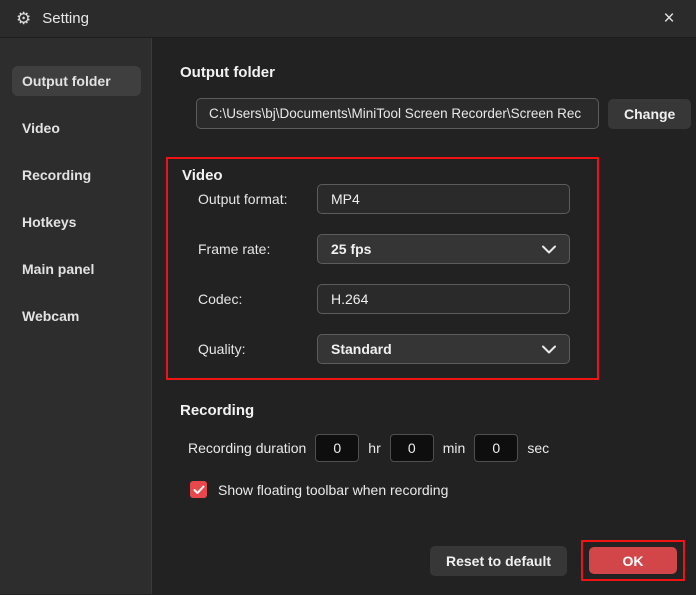  I want to click on ok-button: OK, so click(633, 560).